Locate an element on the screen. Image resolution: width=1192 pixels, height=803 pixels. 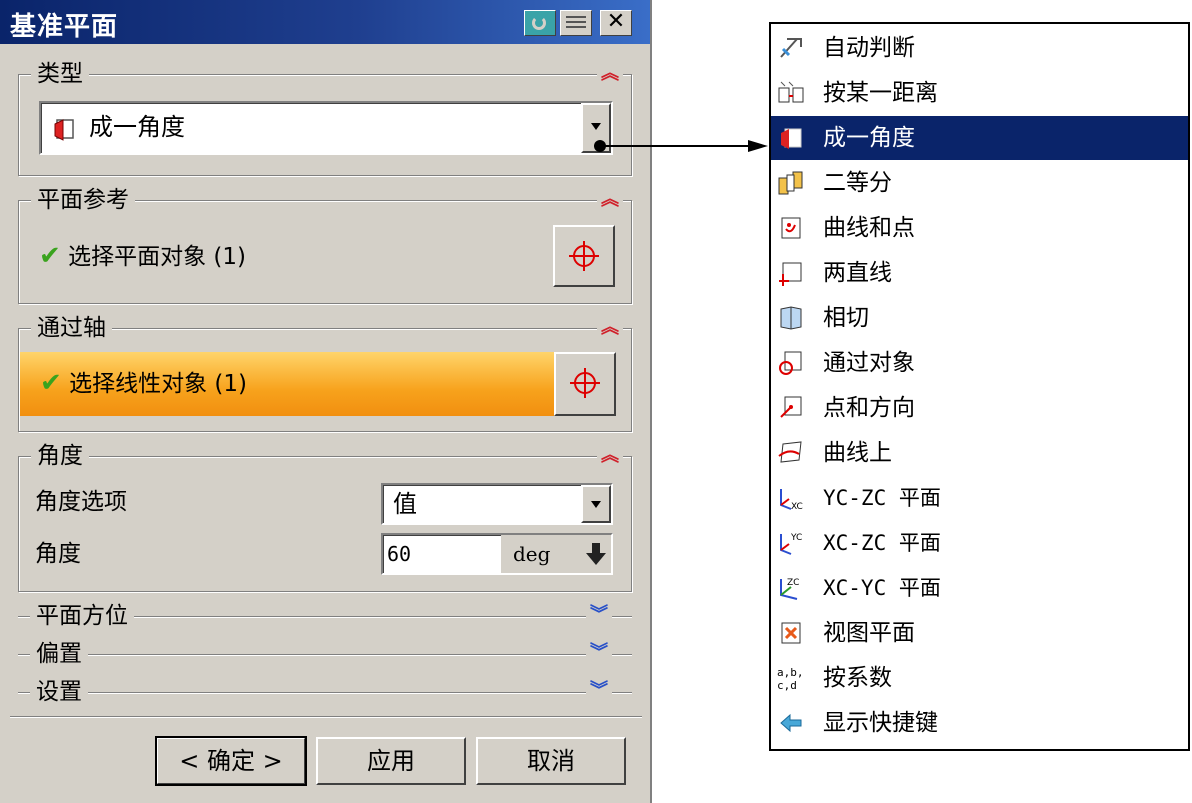
xc-zc-plane-icon: YC is located at coordinates (791, 544).